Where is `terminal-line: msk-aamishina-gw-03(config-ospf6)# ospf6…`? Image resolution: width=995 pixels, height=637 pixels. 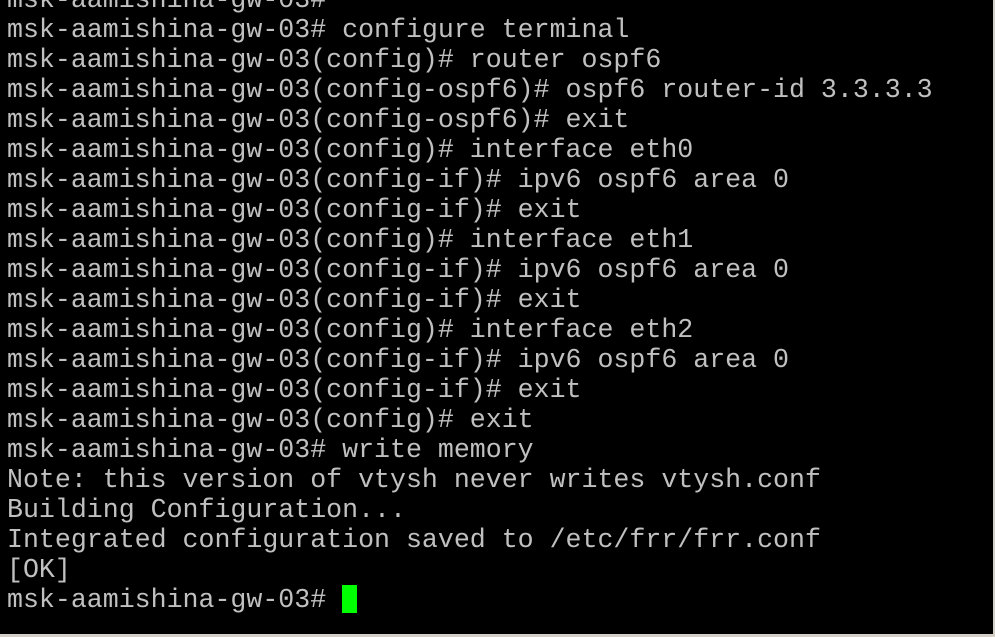
terminal-line: msk-aamishina-gw-03(config-ospf6)# ospf6… is located at coordinates (470, 90).